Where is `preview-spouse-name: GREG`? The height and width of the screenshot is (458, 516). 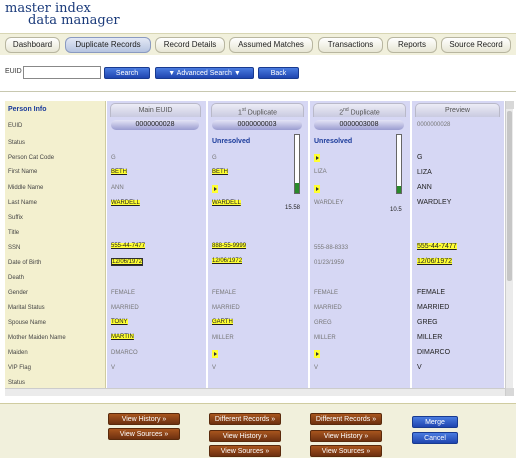 preview-spouse-name: GREG is located at coordinates (427, 322).